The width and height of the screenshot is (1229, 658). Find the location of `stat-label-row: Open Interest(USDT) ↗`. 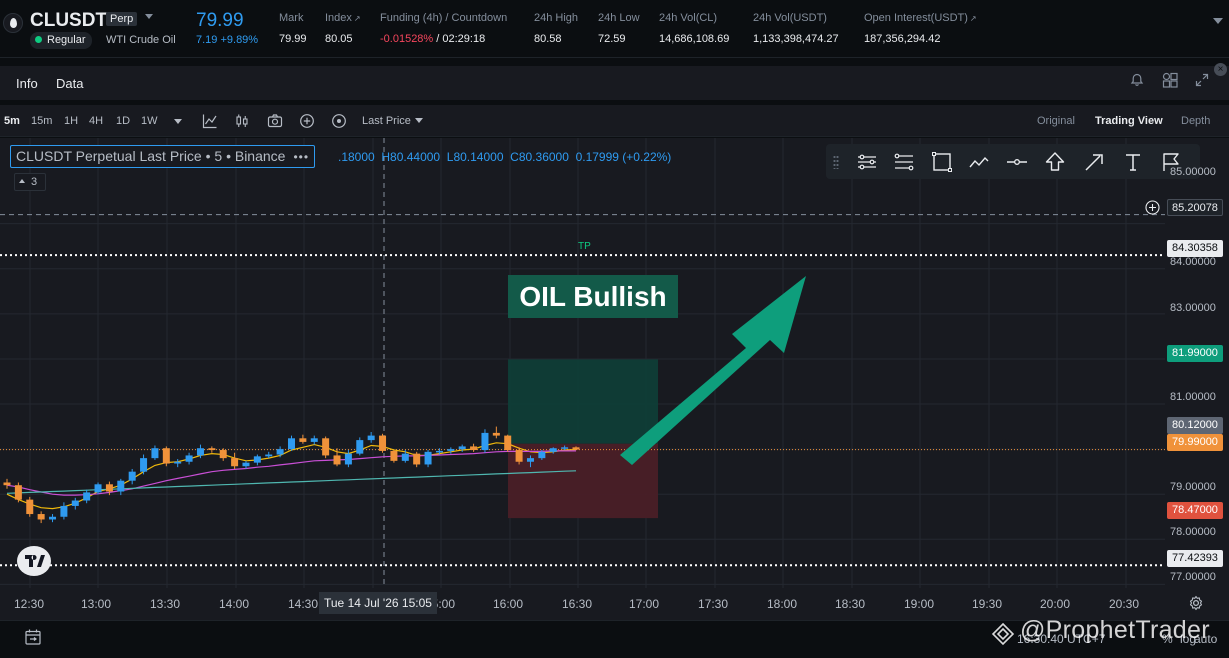

stat-label-row: Open Interest(USDT) ↗ is located at coordinates (920, 18).